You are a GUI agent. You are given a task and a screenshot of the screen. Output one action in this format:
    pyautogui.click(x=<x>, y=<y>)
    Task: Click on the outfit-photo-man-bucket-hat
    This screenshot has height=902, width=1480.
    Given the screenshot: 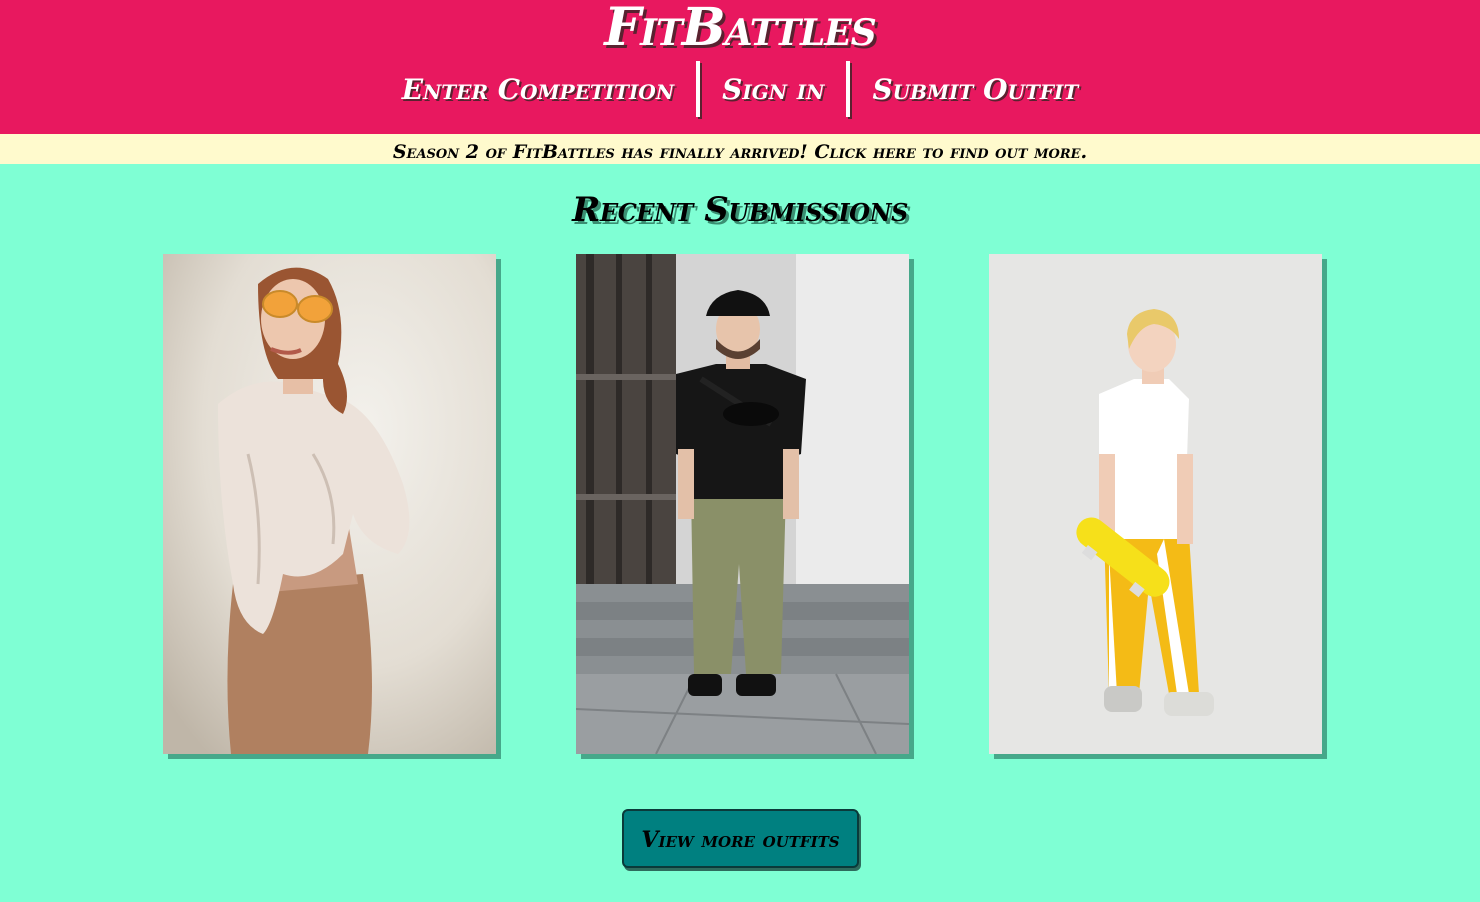 What is the action you would take?
    pyautogui.click(x=742, y=504)
    